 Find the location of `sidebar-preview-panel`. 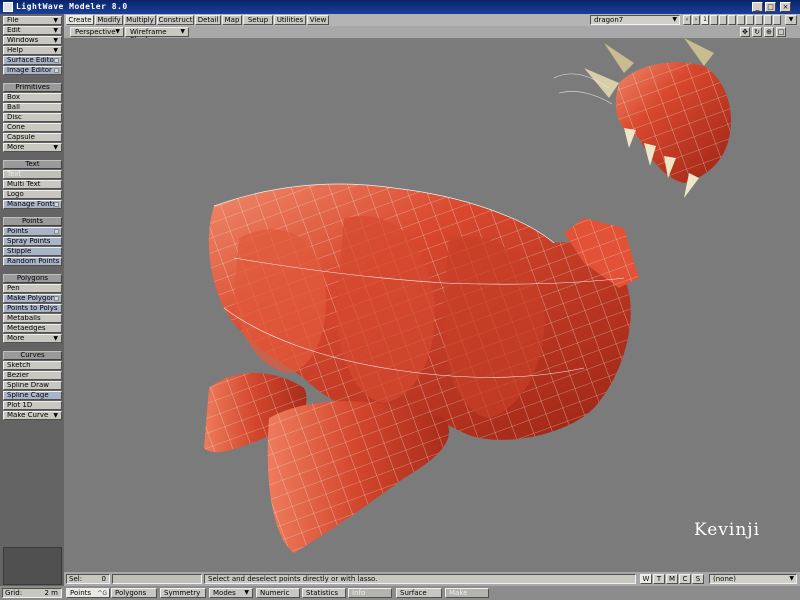

sidebar-preview-panel is located at coordinates (32, 566).